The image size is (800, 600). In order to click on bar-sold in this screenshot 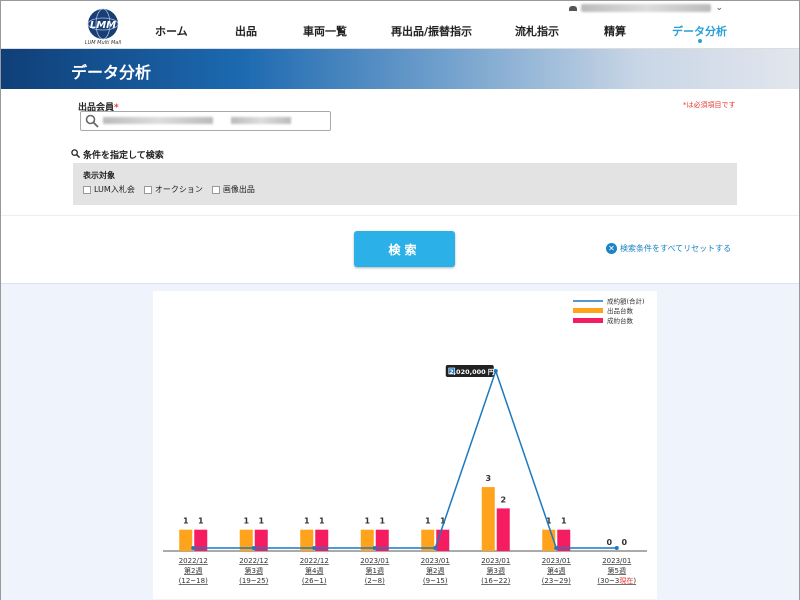, I will do `click(503, 529)`.